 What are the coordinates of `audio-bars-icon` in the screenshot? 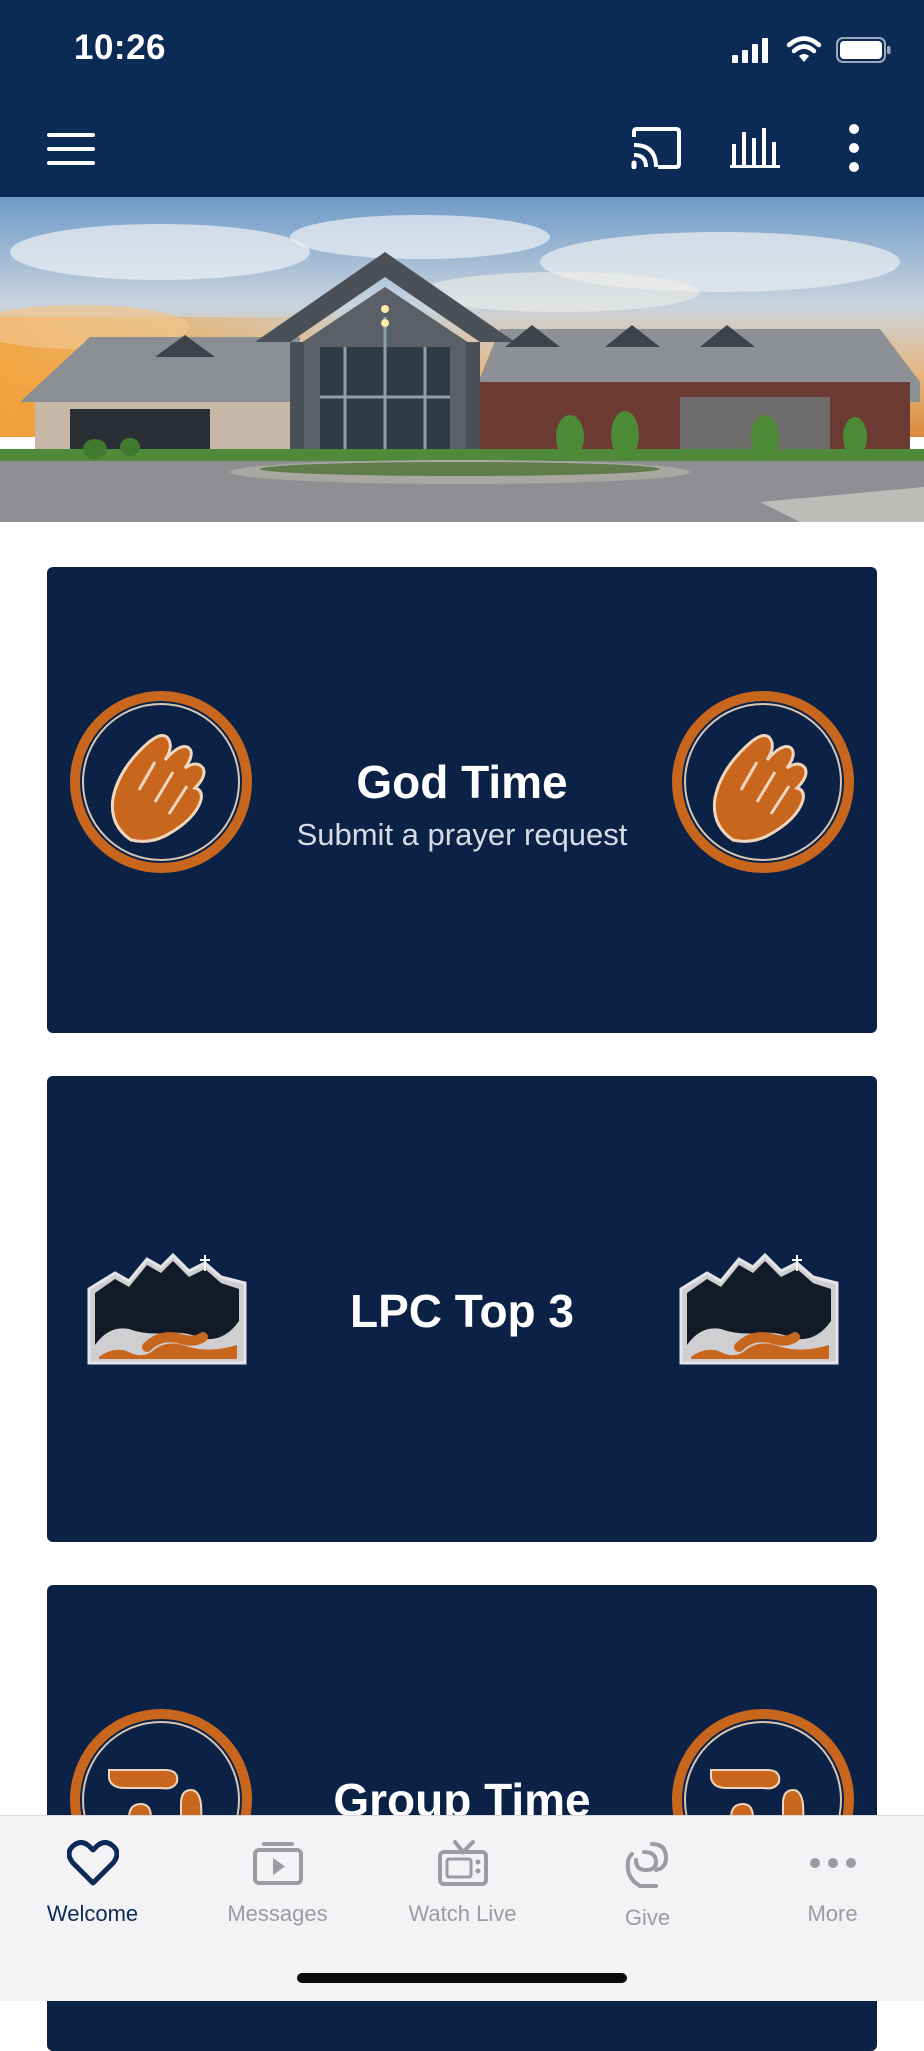 It's located at (755, 148).